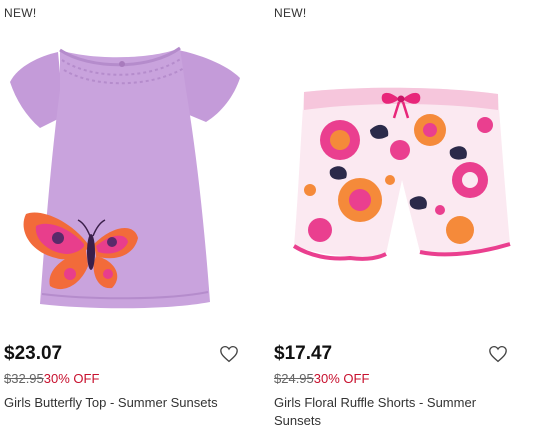 The width and height of the screenshot is (544, 430). Describe the element at coordinates (33, 353) in the screenshot. I see `sale-price: $23.07` at that location.